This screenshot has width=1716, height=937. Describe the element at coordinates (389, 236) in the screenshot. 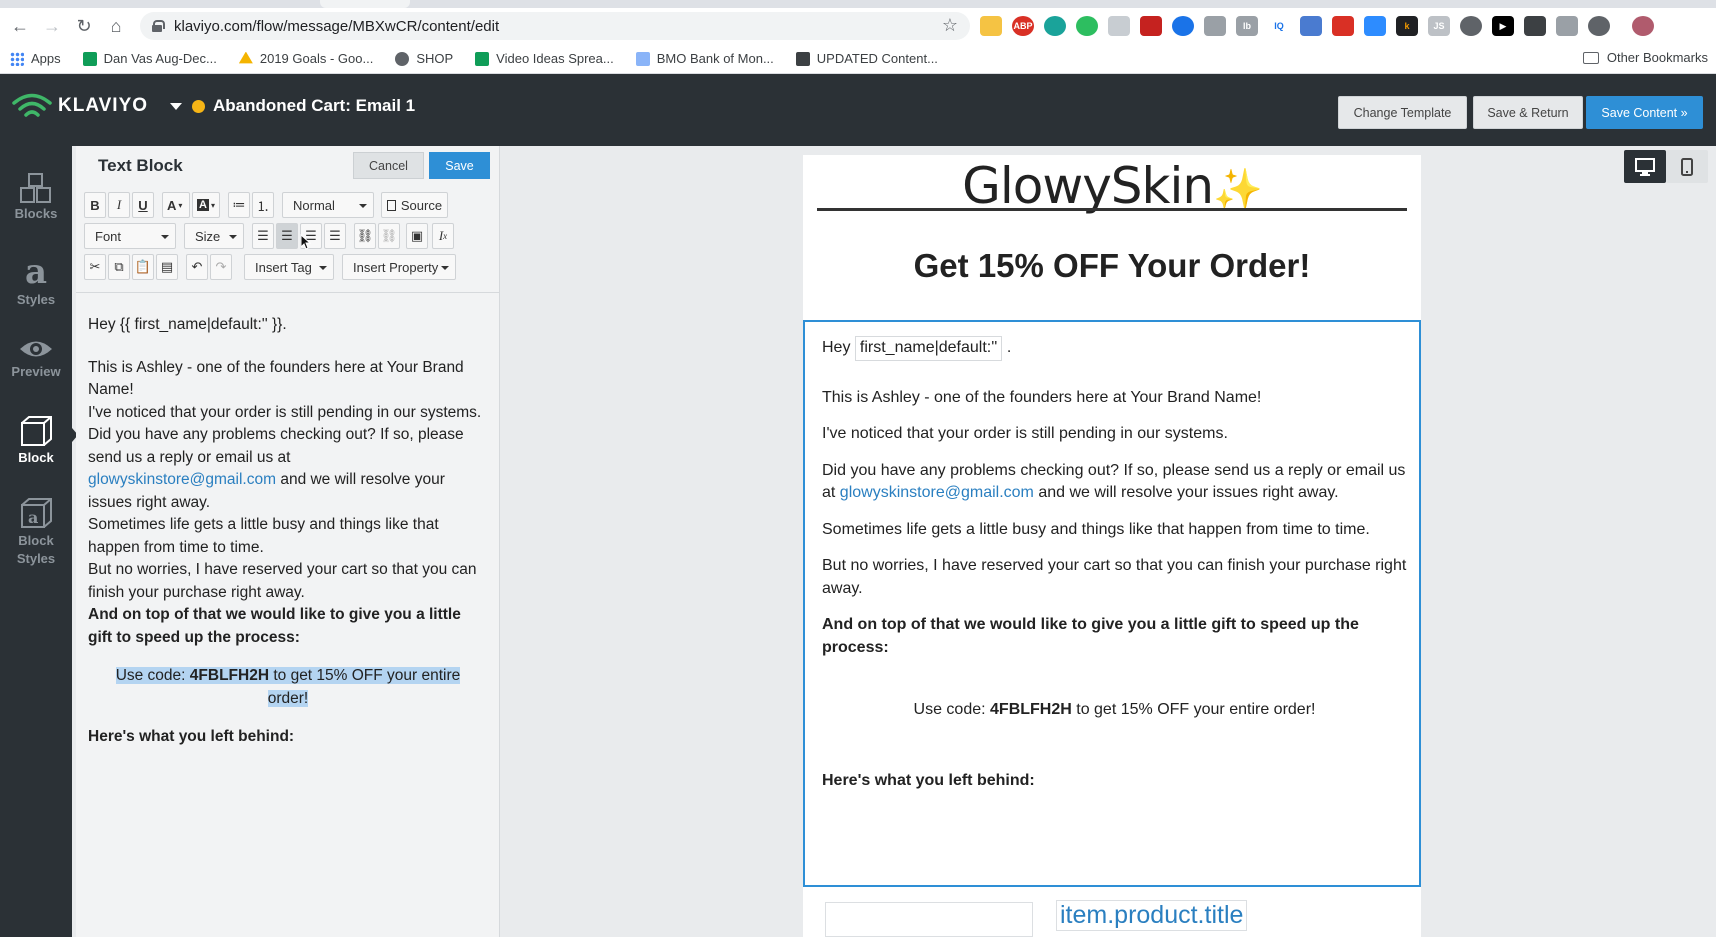

I see `unlink-icon: ⛓` at that location.